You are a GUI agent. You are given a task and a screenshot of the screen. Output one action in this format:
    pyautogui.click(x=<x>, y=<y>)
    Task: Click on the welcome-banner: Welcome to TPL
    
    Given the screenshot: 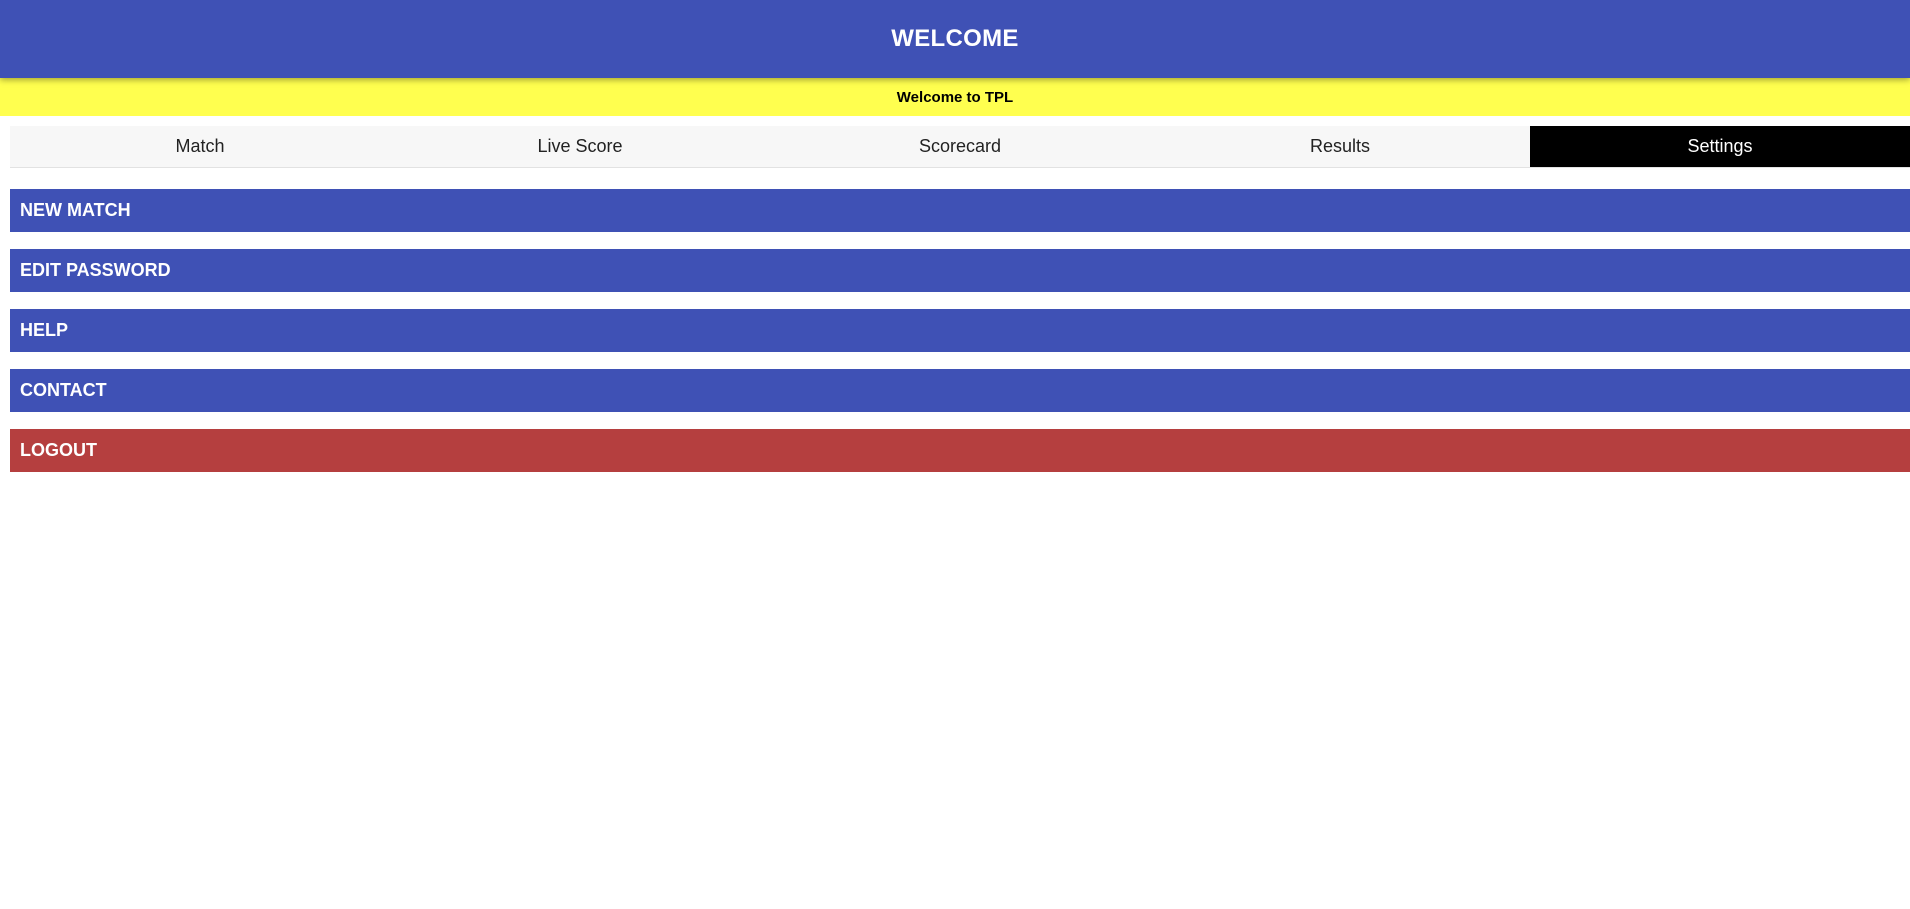 What is the action you would take?
    pyautogui.click(x=955, y=97)
    